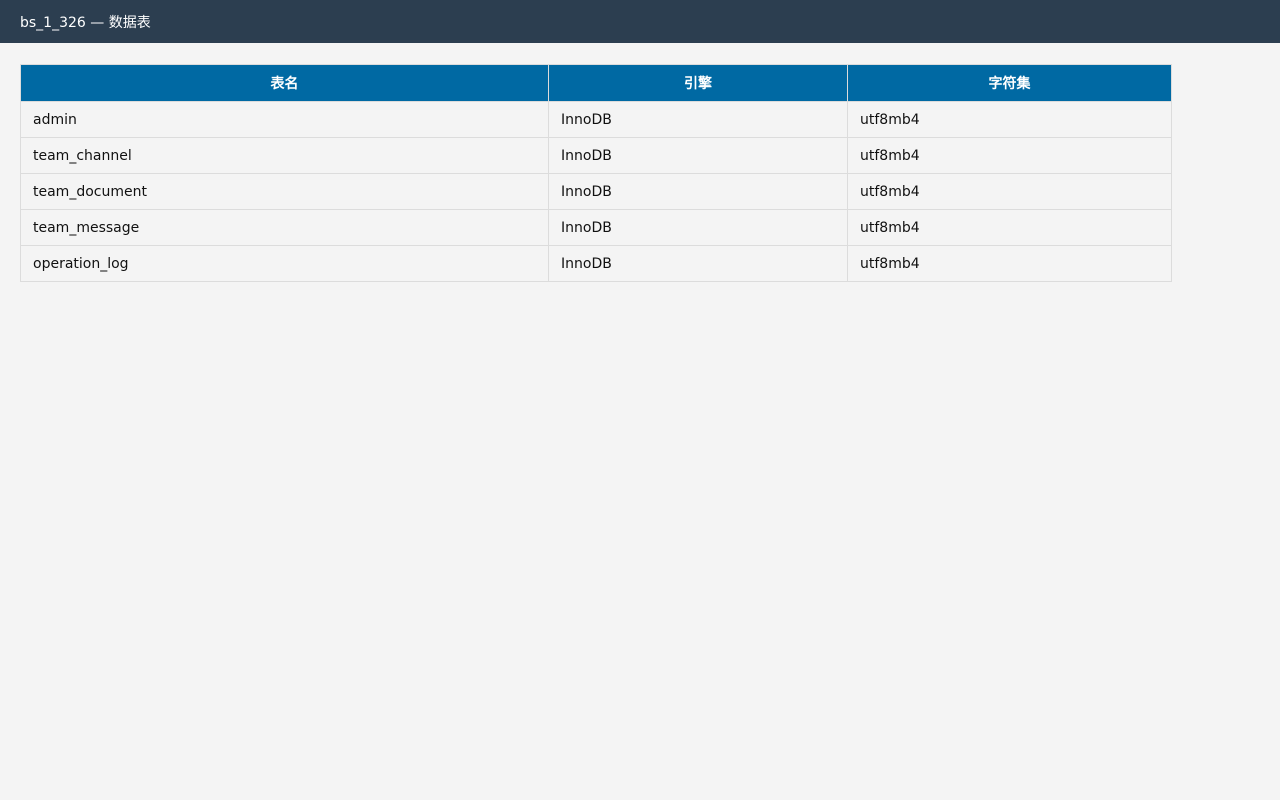 The width and height of the screenshot is (1280, 800). Describe the element at coordinates (284, 191) in the screenshot. I see `cell-table-name: team_document` at that location.